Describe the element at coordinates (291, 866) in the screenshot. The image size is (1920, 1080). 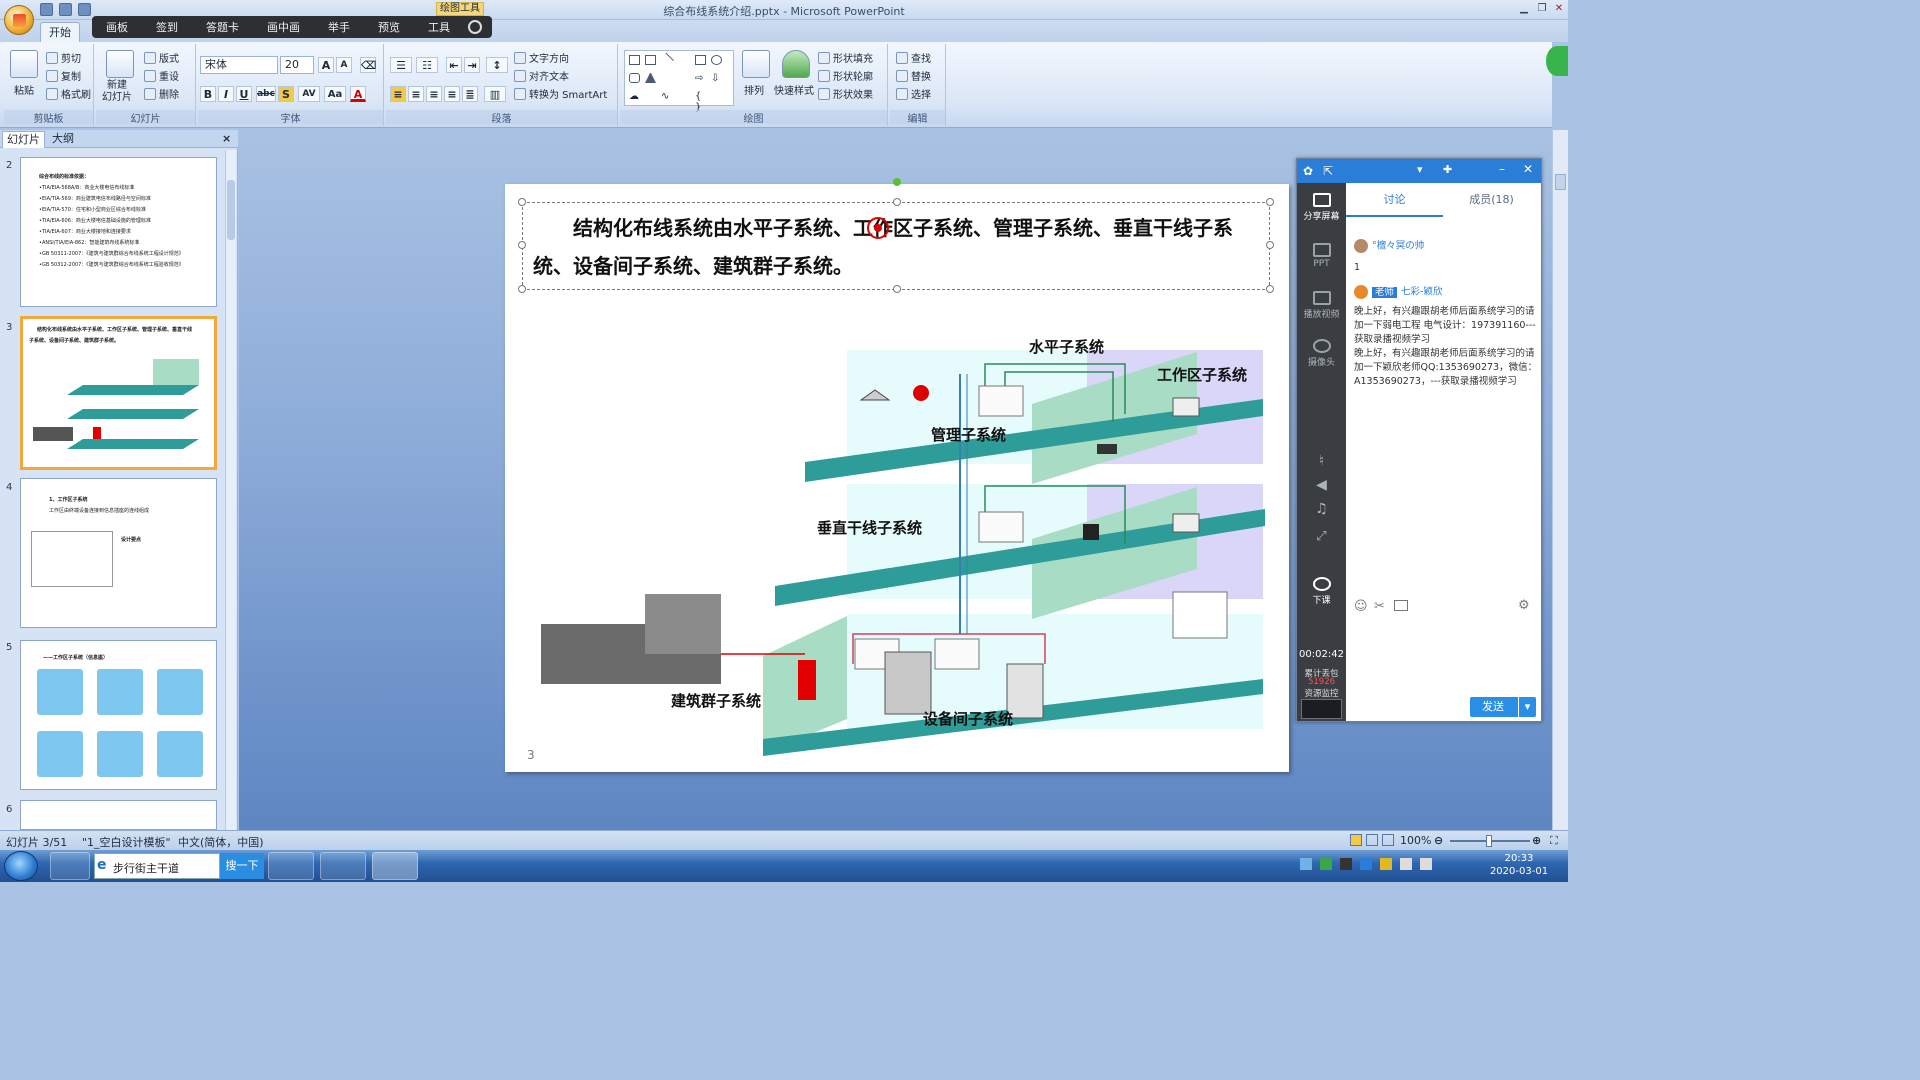
I see `taskbar-app-icon` at that location.